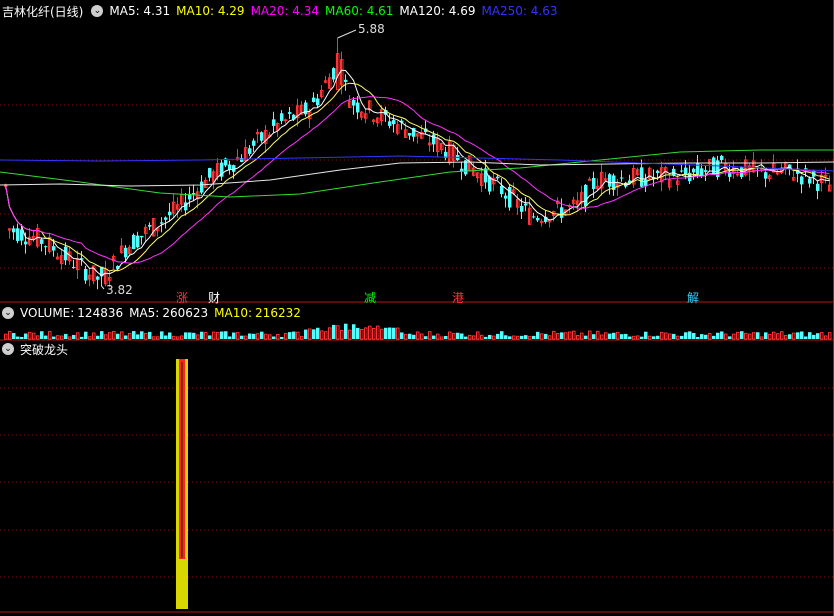 The image size is (834, 616). I want to click on ma60-line, so click(417, 173).